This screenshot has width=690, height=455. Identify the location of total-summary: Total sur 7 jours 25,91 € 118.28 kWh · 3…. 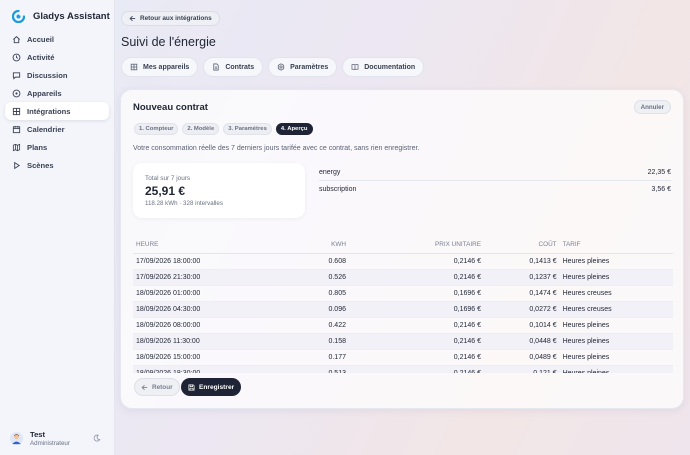
(219, 190).